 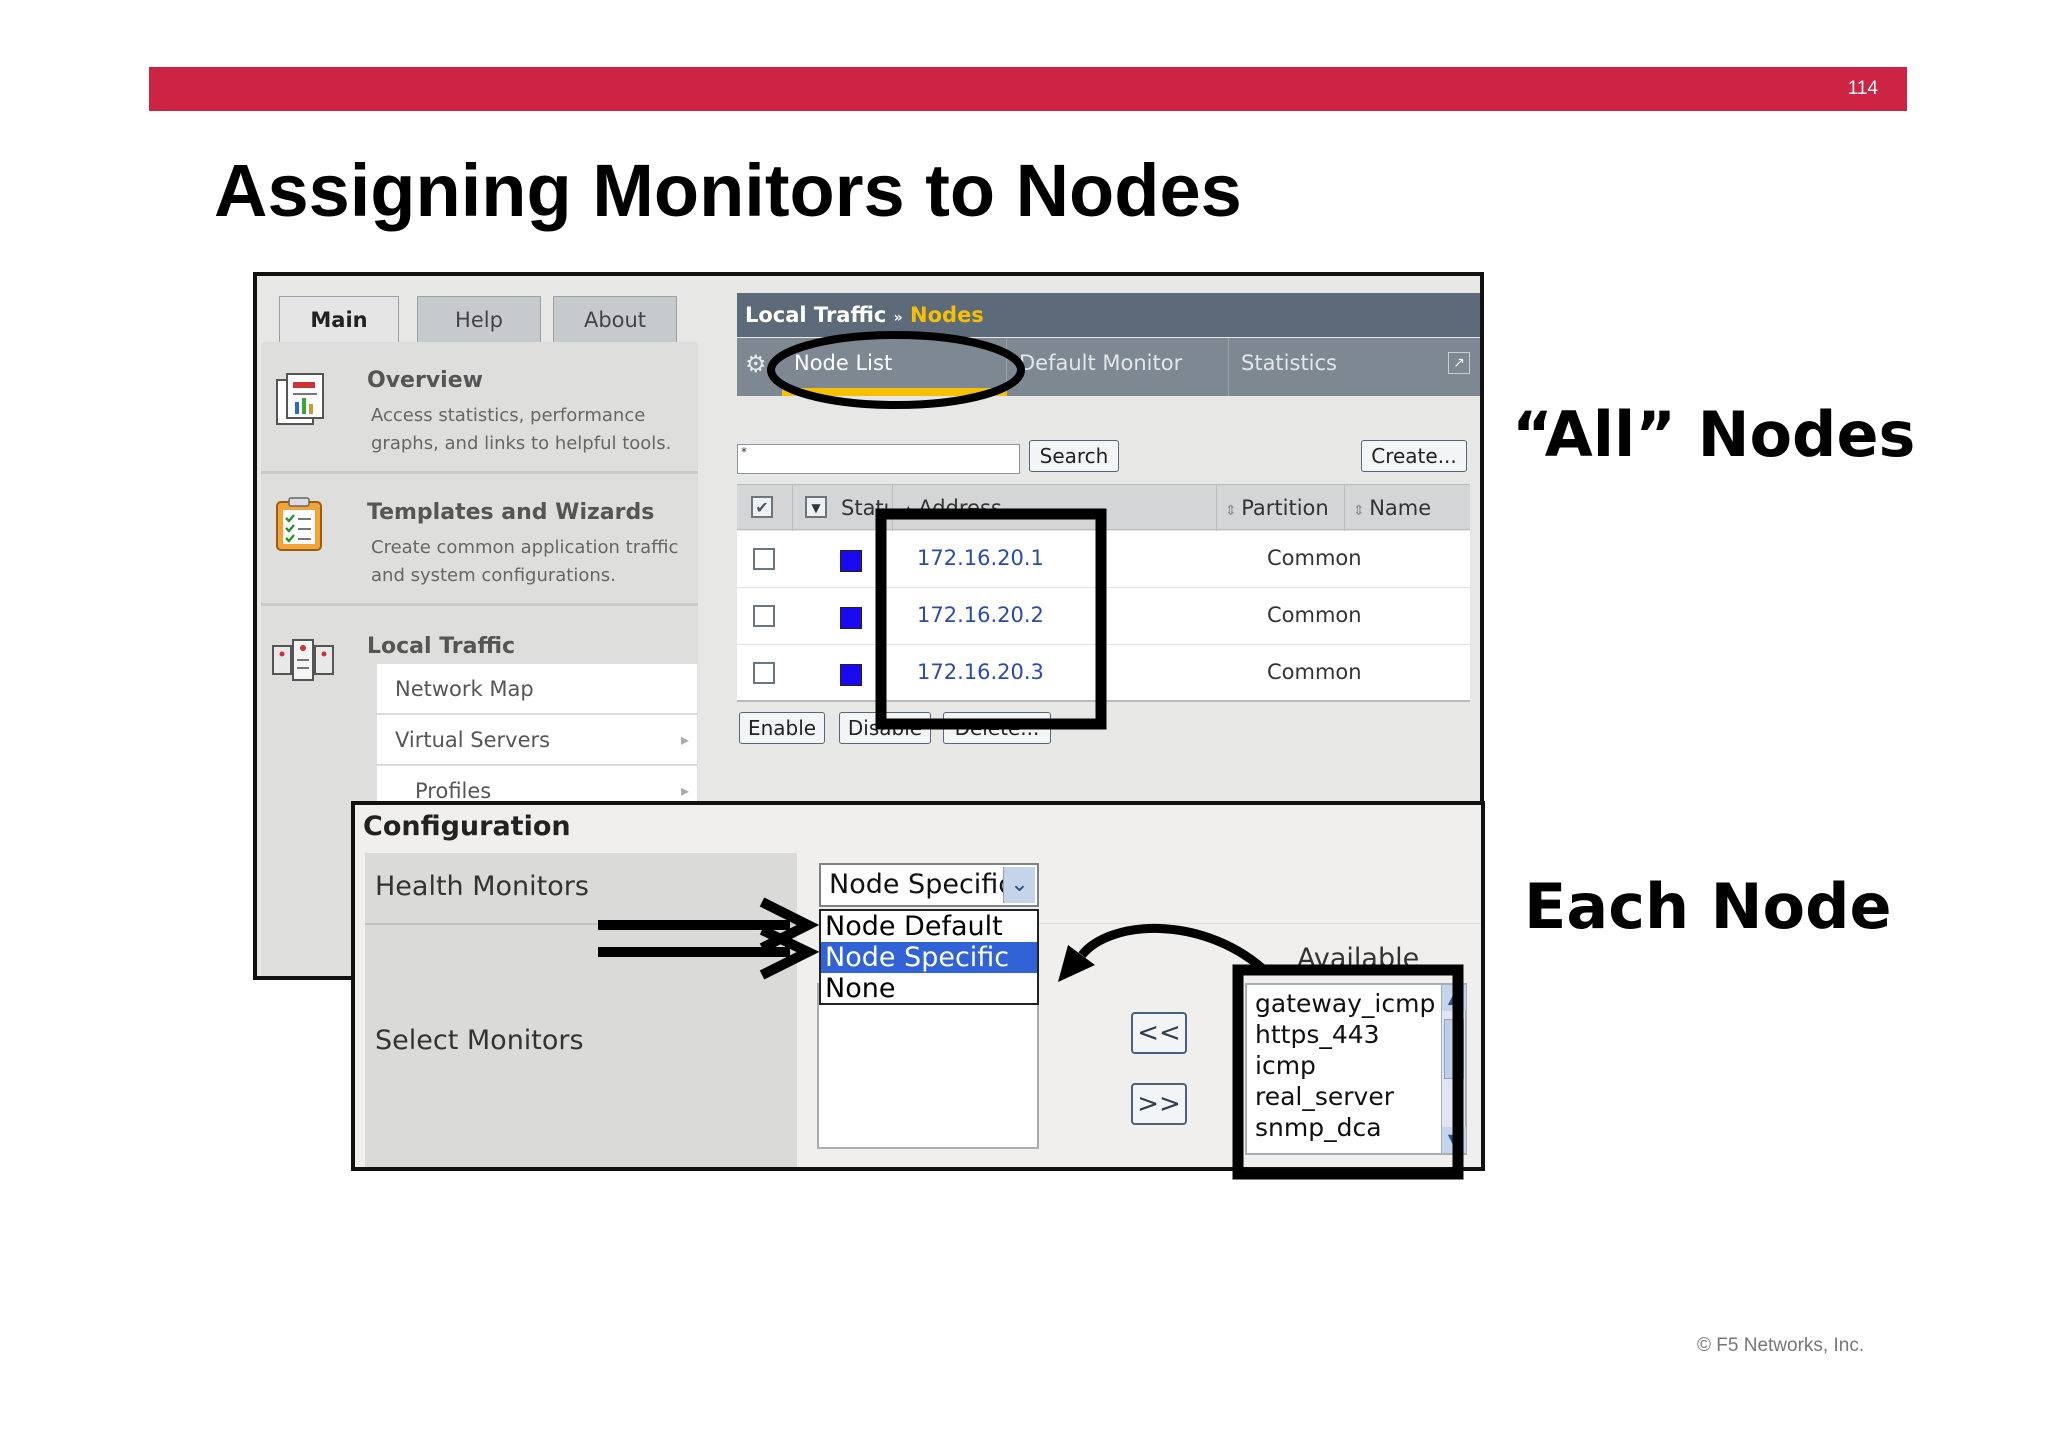 I want to click on templates-title: Templates and Wizards, so click(x=510, y=512).